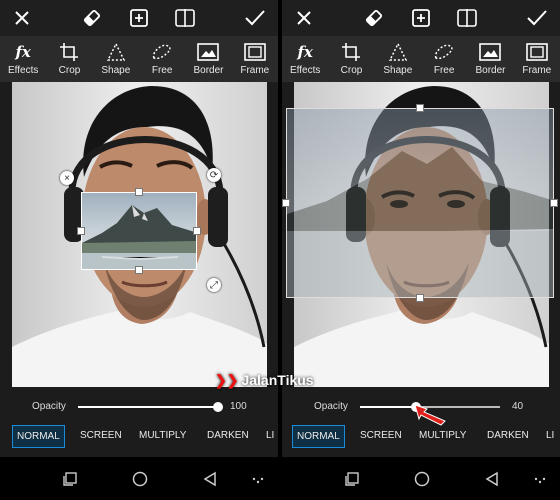 This screenshot has height=500, width=560. What do you see at coordinates (295, 380) in the screenshot?
I see `watermark-suffix: Tikus` at bounding box center [295, 380].